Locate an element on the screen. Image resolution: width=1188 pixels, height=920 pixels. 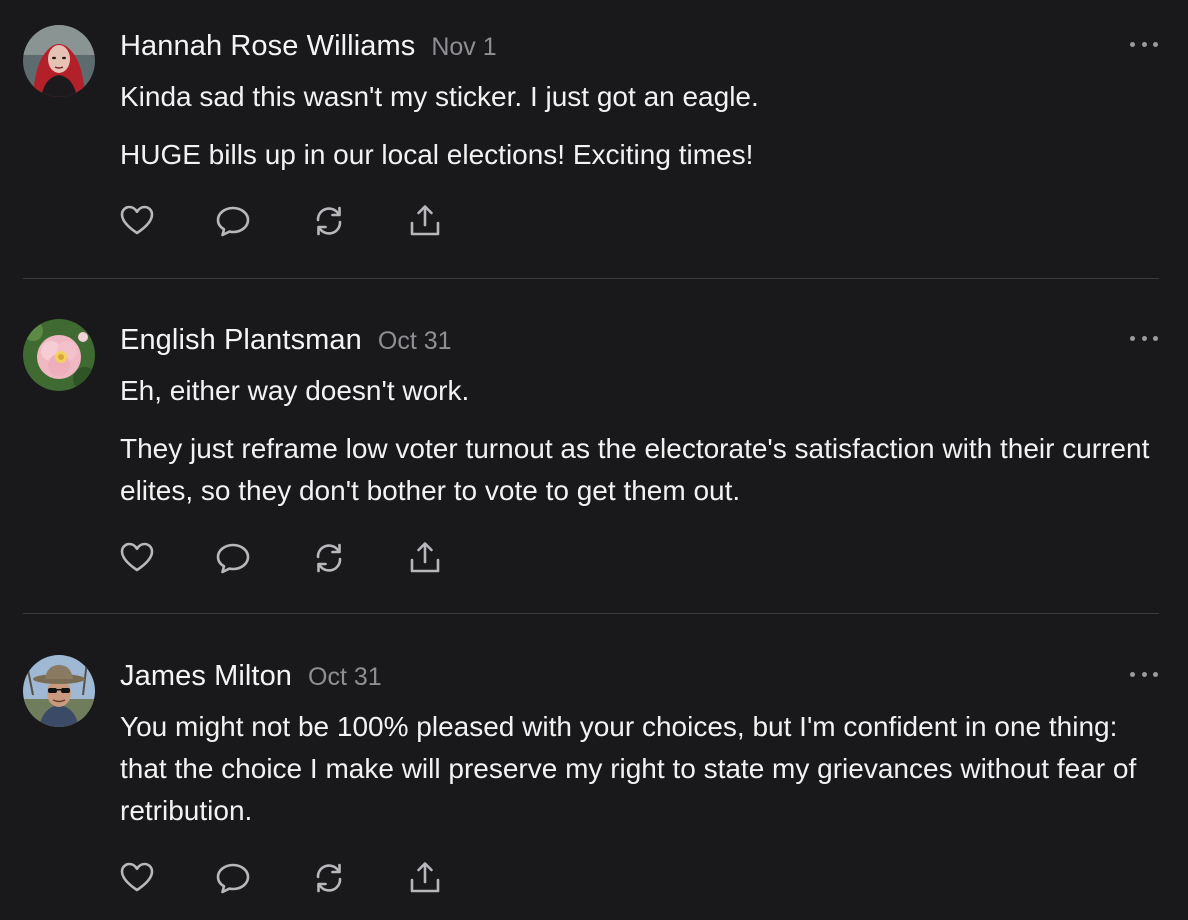
comment-date: Nov 1 is located at coordinates (463, 47).